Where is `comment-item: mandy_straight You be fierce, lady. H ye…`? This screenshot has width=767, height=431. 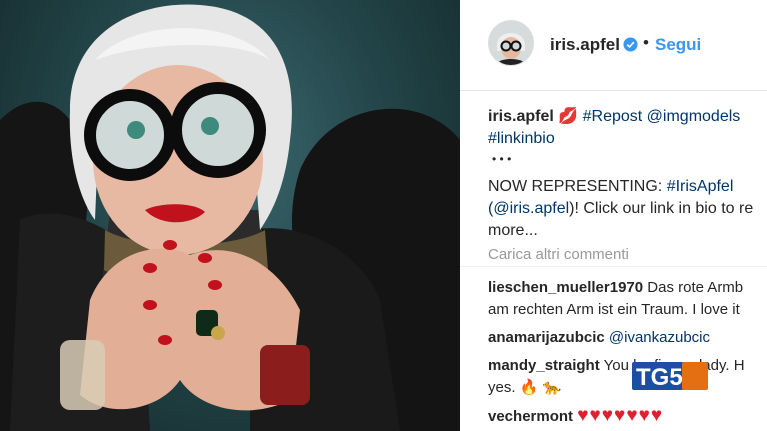
comment-item: mandy_straight You be fierce, lady. H ye… is located at coordinates (627, 377).